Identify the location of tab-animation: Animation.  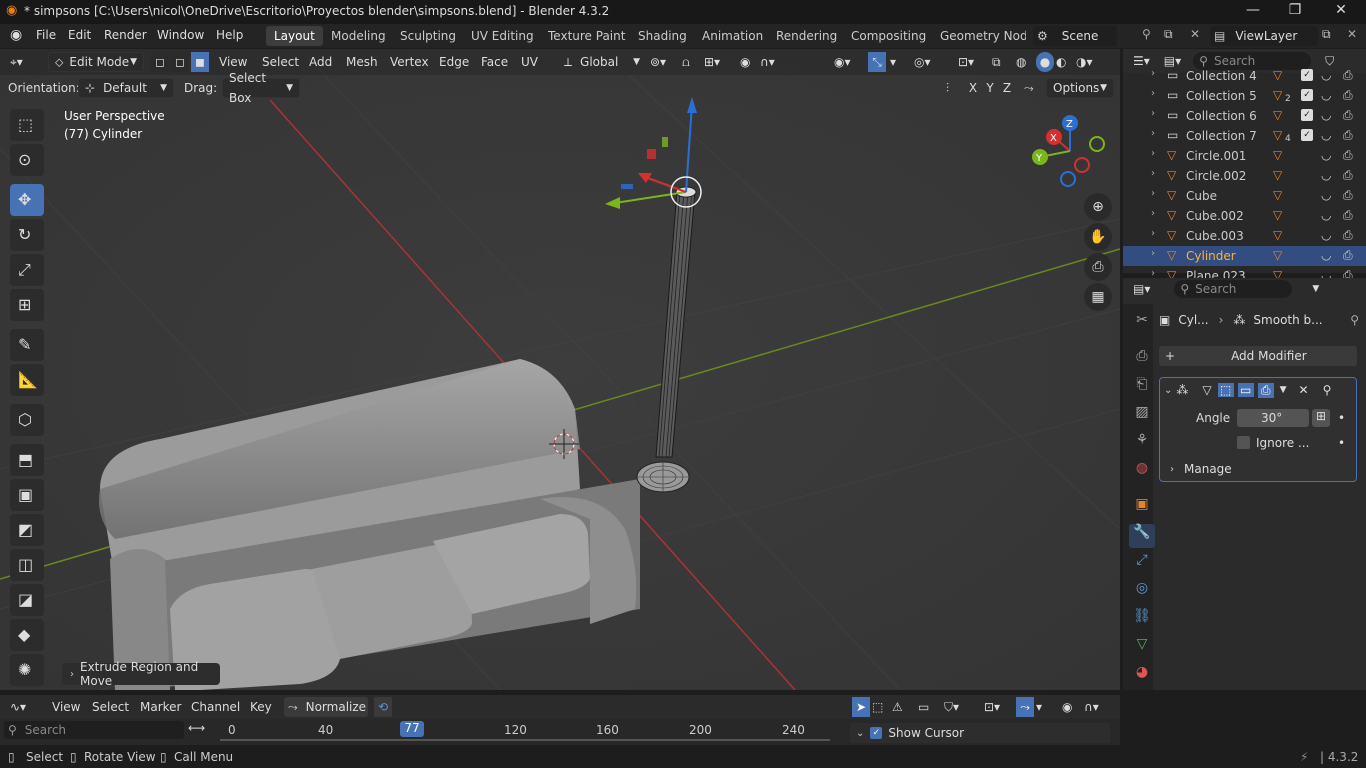
(732, 36).